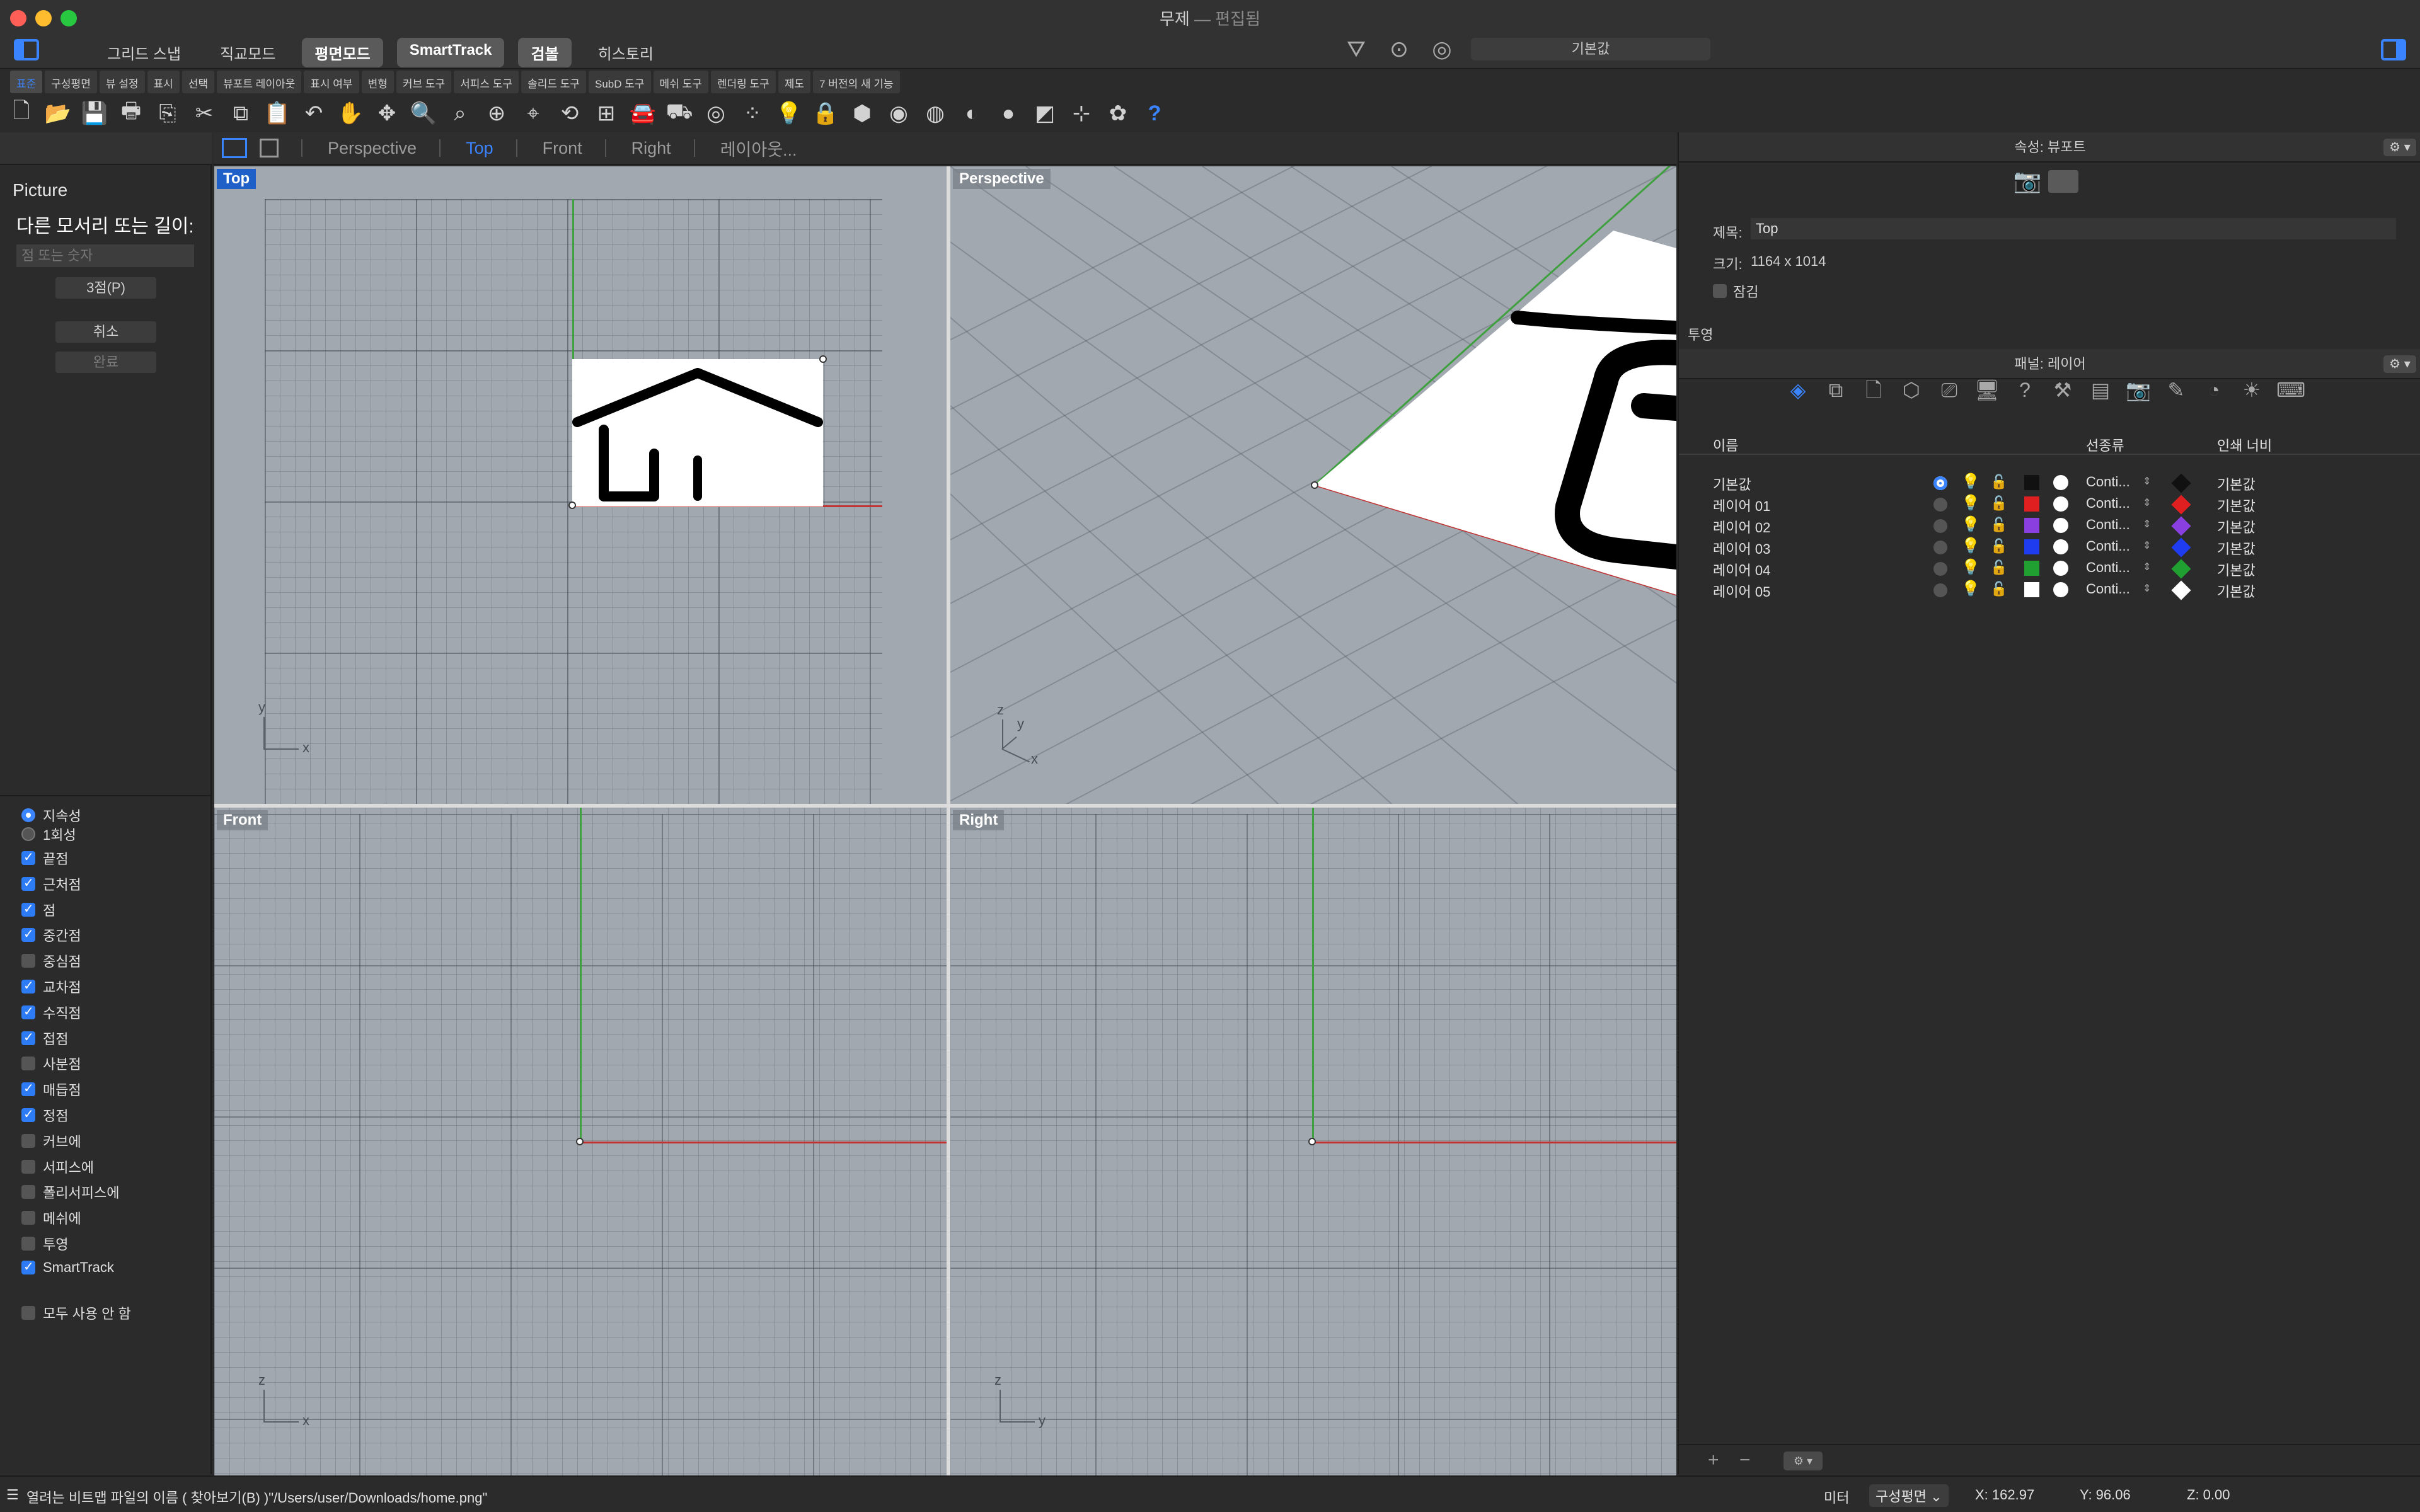 The image size is (2420, 1512). What do you see at coordinates (51, 815) in the screenshot?
I see `osnap-persistent: 지속성` at bounding box center [51, 815].